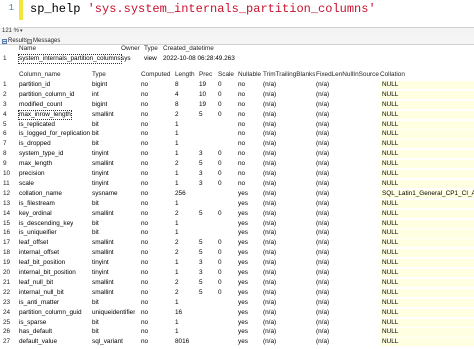 The image size is (474, 349). Describe the element at coordinates (237, 174) in the screenshot. I see `table-row: 10 precision tinyint no 1 3 0 no (n/a) (n/a) NULL` at that location.